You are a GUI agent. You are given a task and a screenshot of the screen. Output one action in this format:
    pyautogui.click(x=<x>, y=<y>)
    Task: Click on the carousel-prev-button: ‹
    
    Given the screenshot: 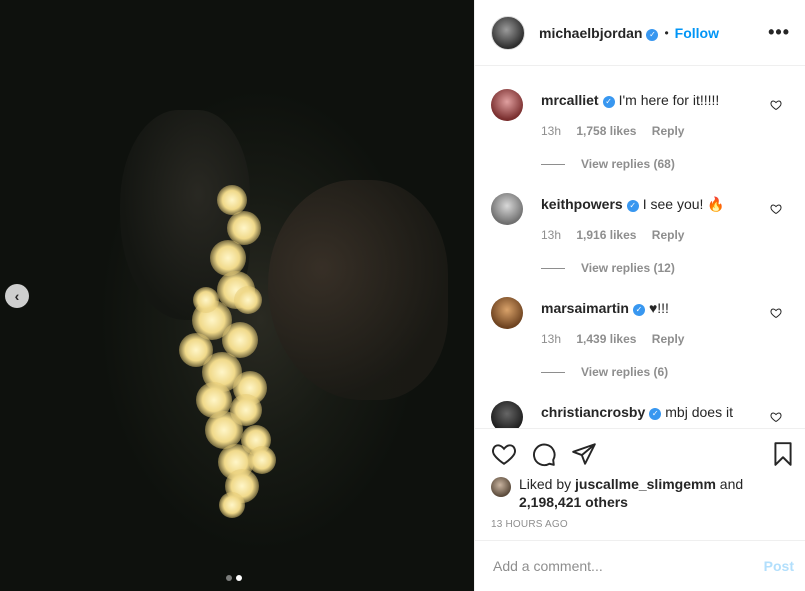 What is the action you would take?
    pyautogui.click(x=17, y=296)
    